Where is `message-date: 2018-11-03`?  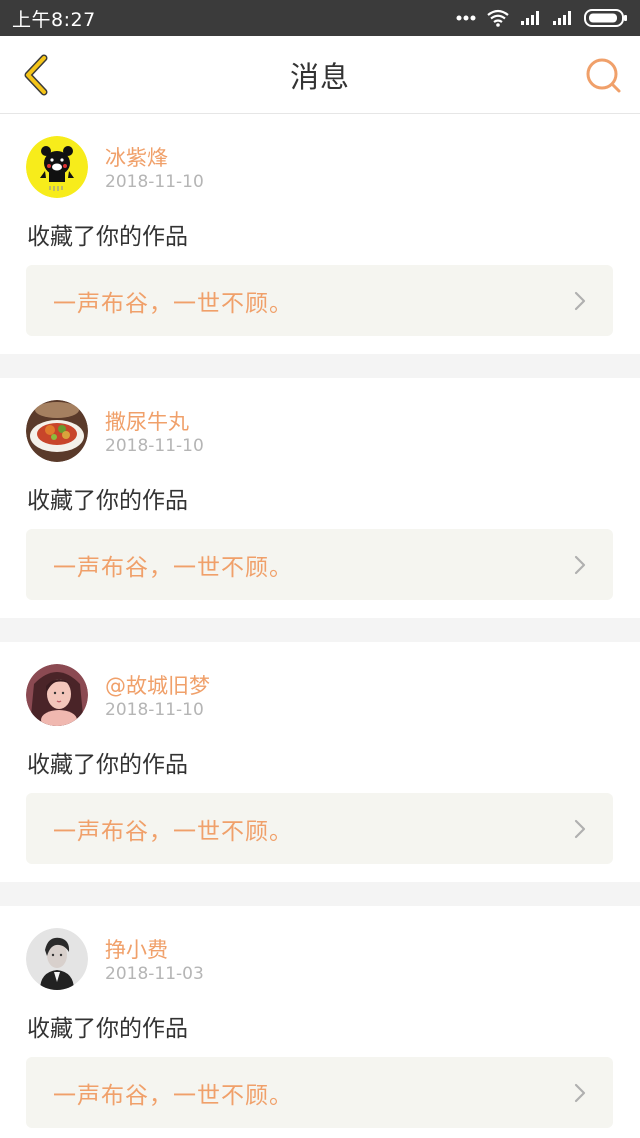 message-date: 2018-11-03 is located at coordinates (154, 974).